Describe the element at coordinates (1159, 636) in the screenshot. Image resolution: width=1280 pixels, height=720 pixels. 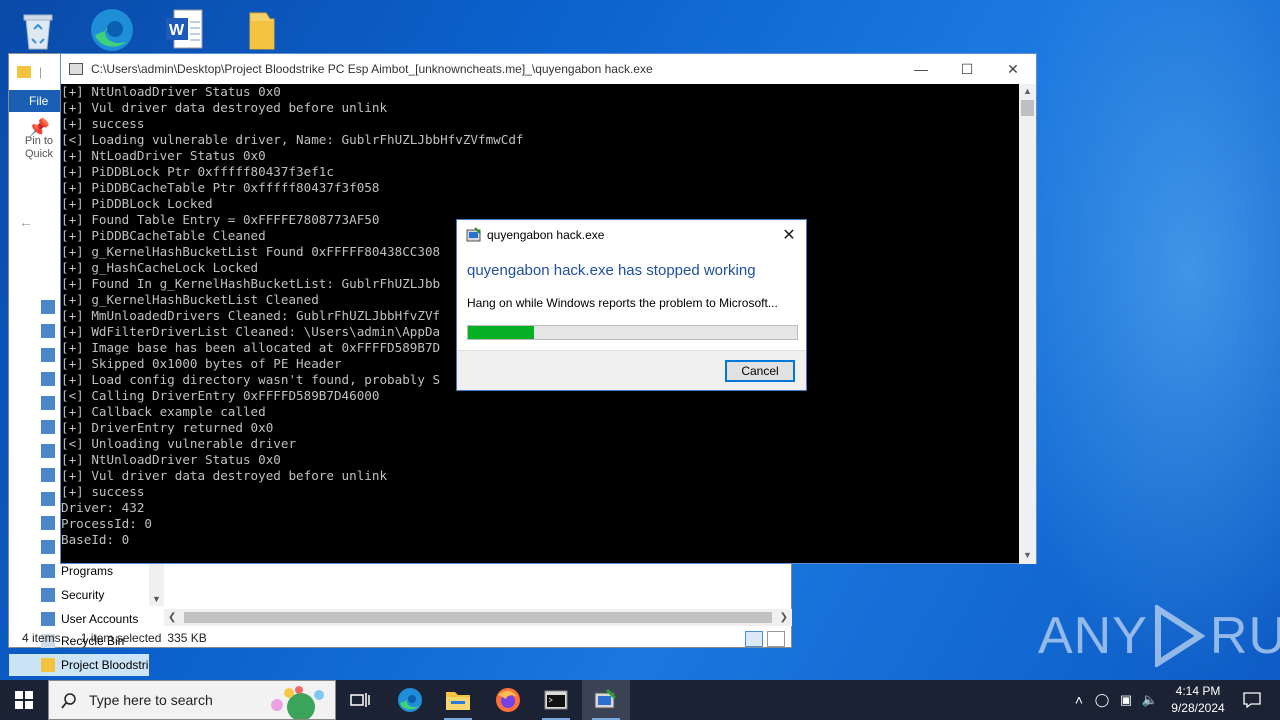
I see `anyrun-watermark: ANY RUN` at that location.